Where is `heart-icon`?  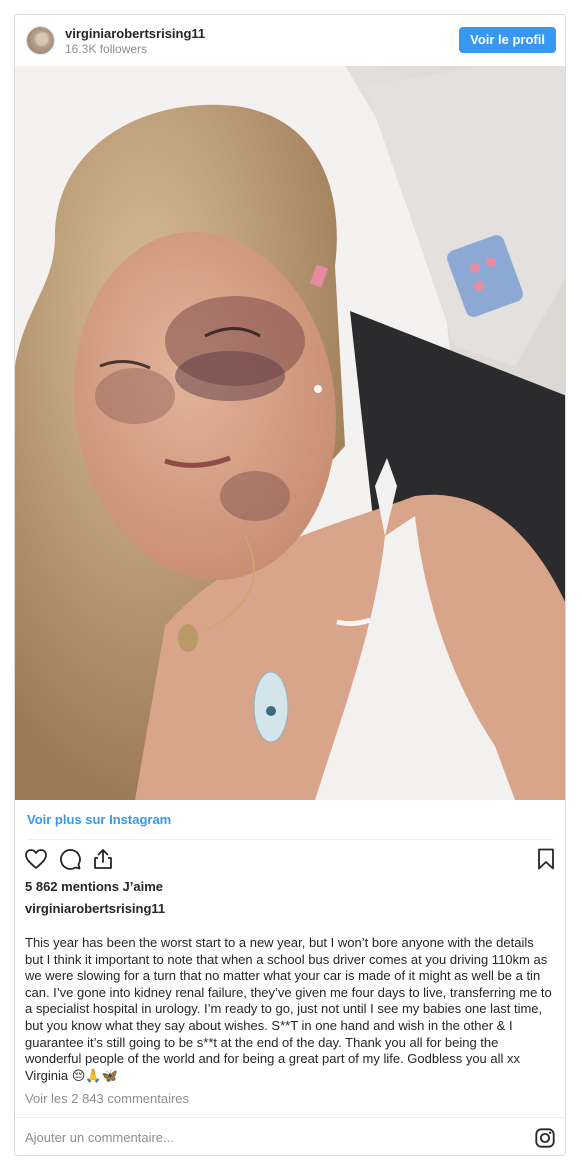
heart-icon is located at coordinates (36, 859).